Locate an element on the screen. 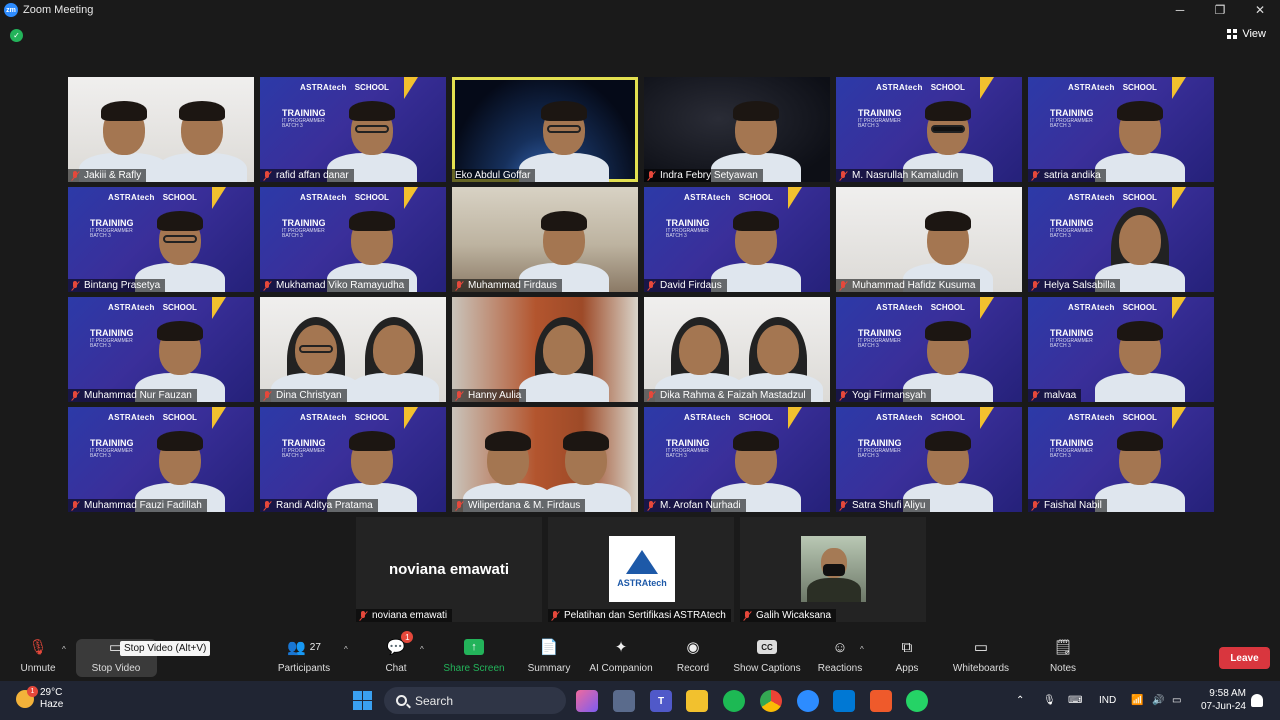 Image resolution: width=1280 pixels, height=720 pixels. windows-start-icon is located at coordinates (362, 700).